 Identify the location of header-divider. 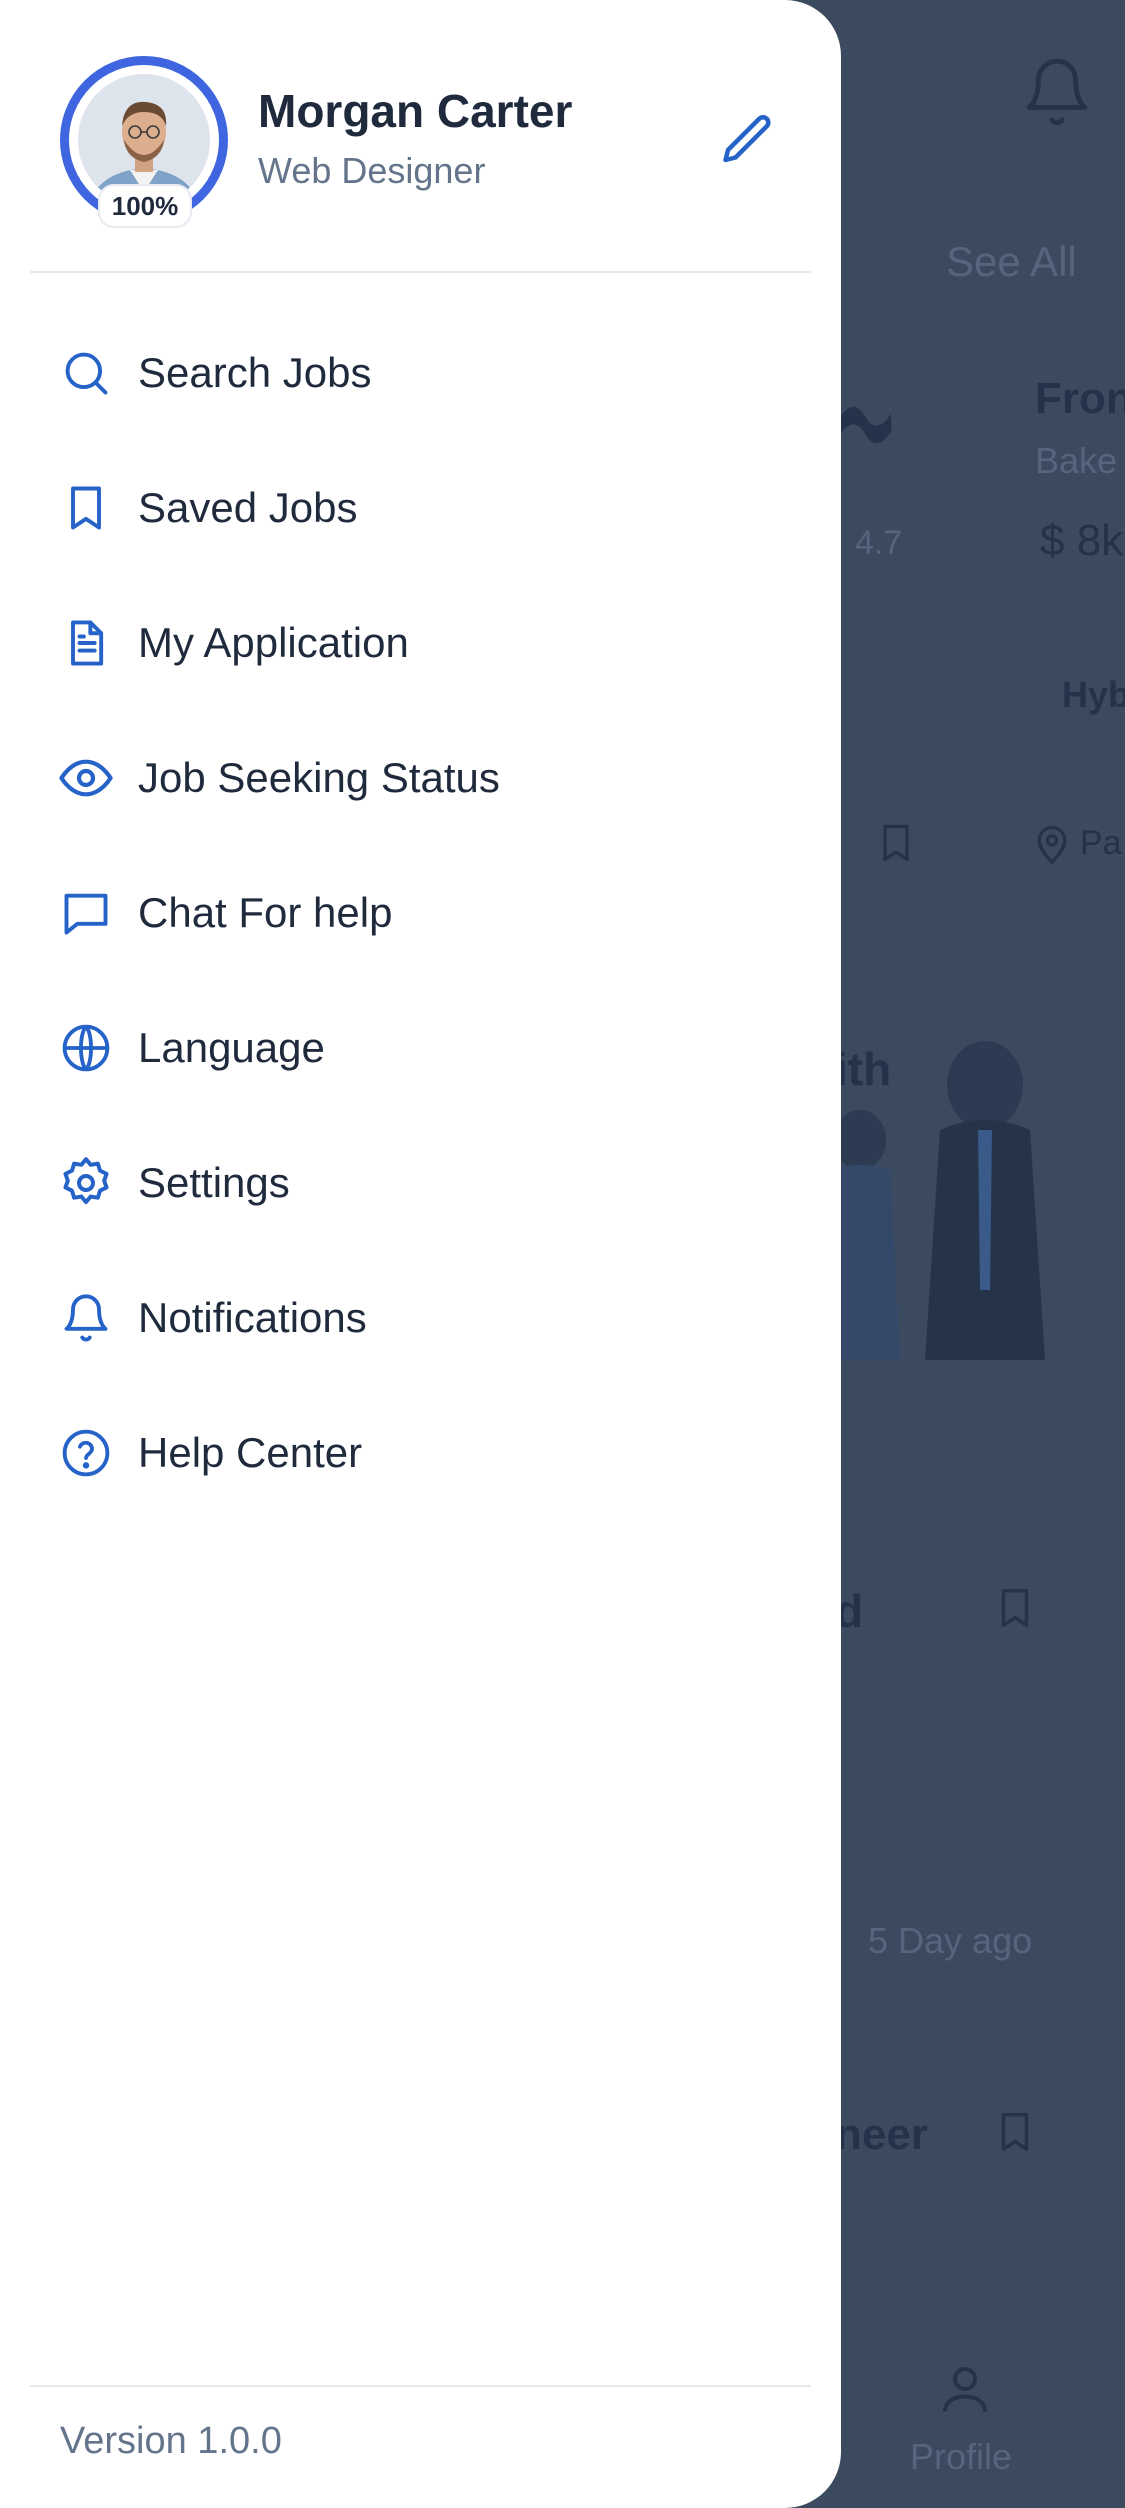
(420, 272).